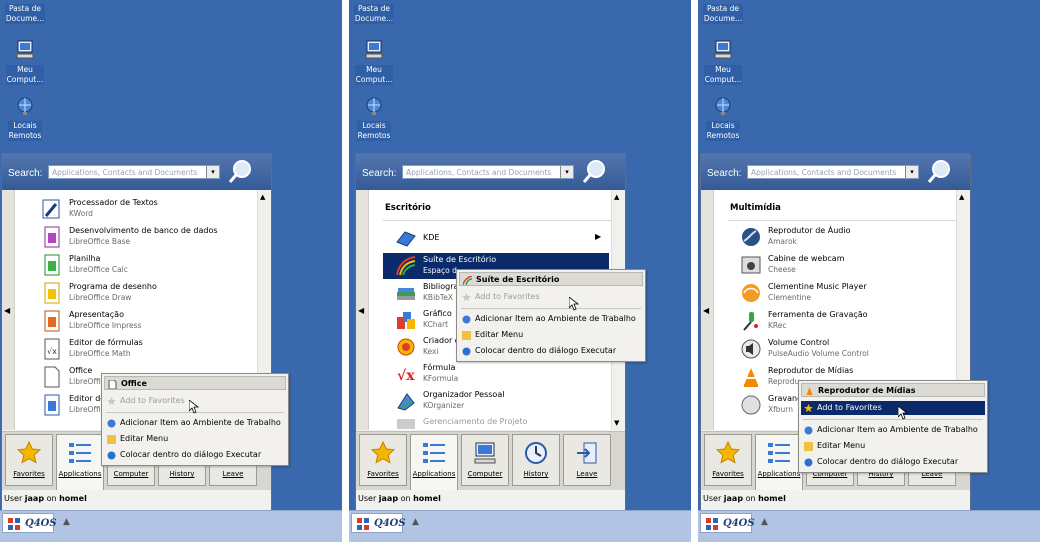  Describe the element at coordinates (171, 526) in the screenshot. I see `taskbar: Q4OS ▲` at that location.